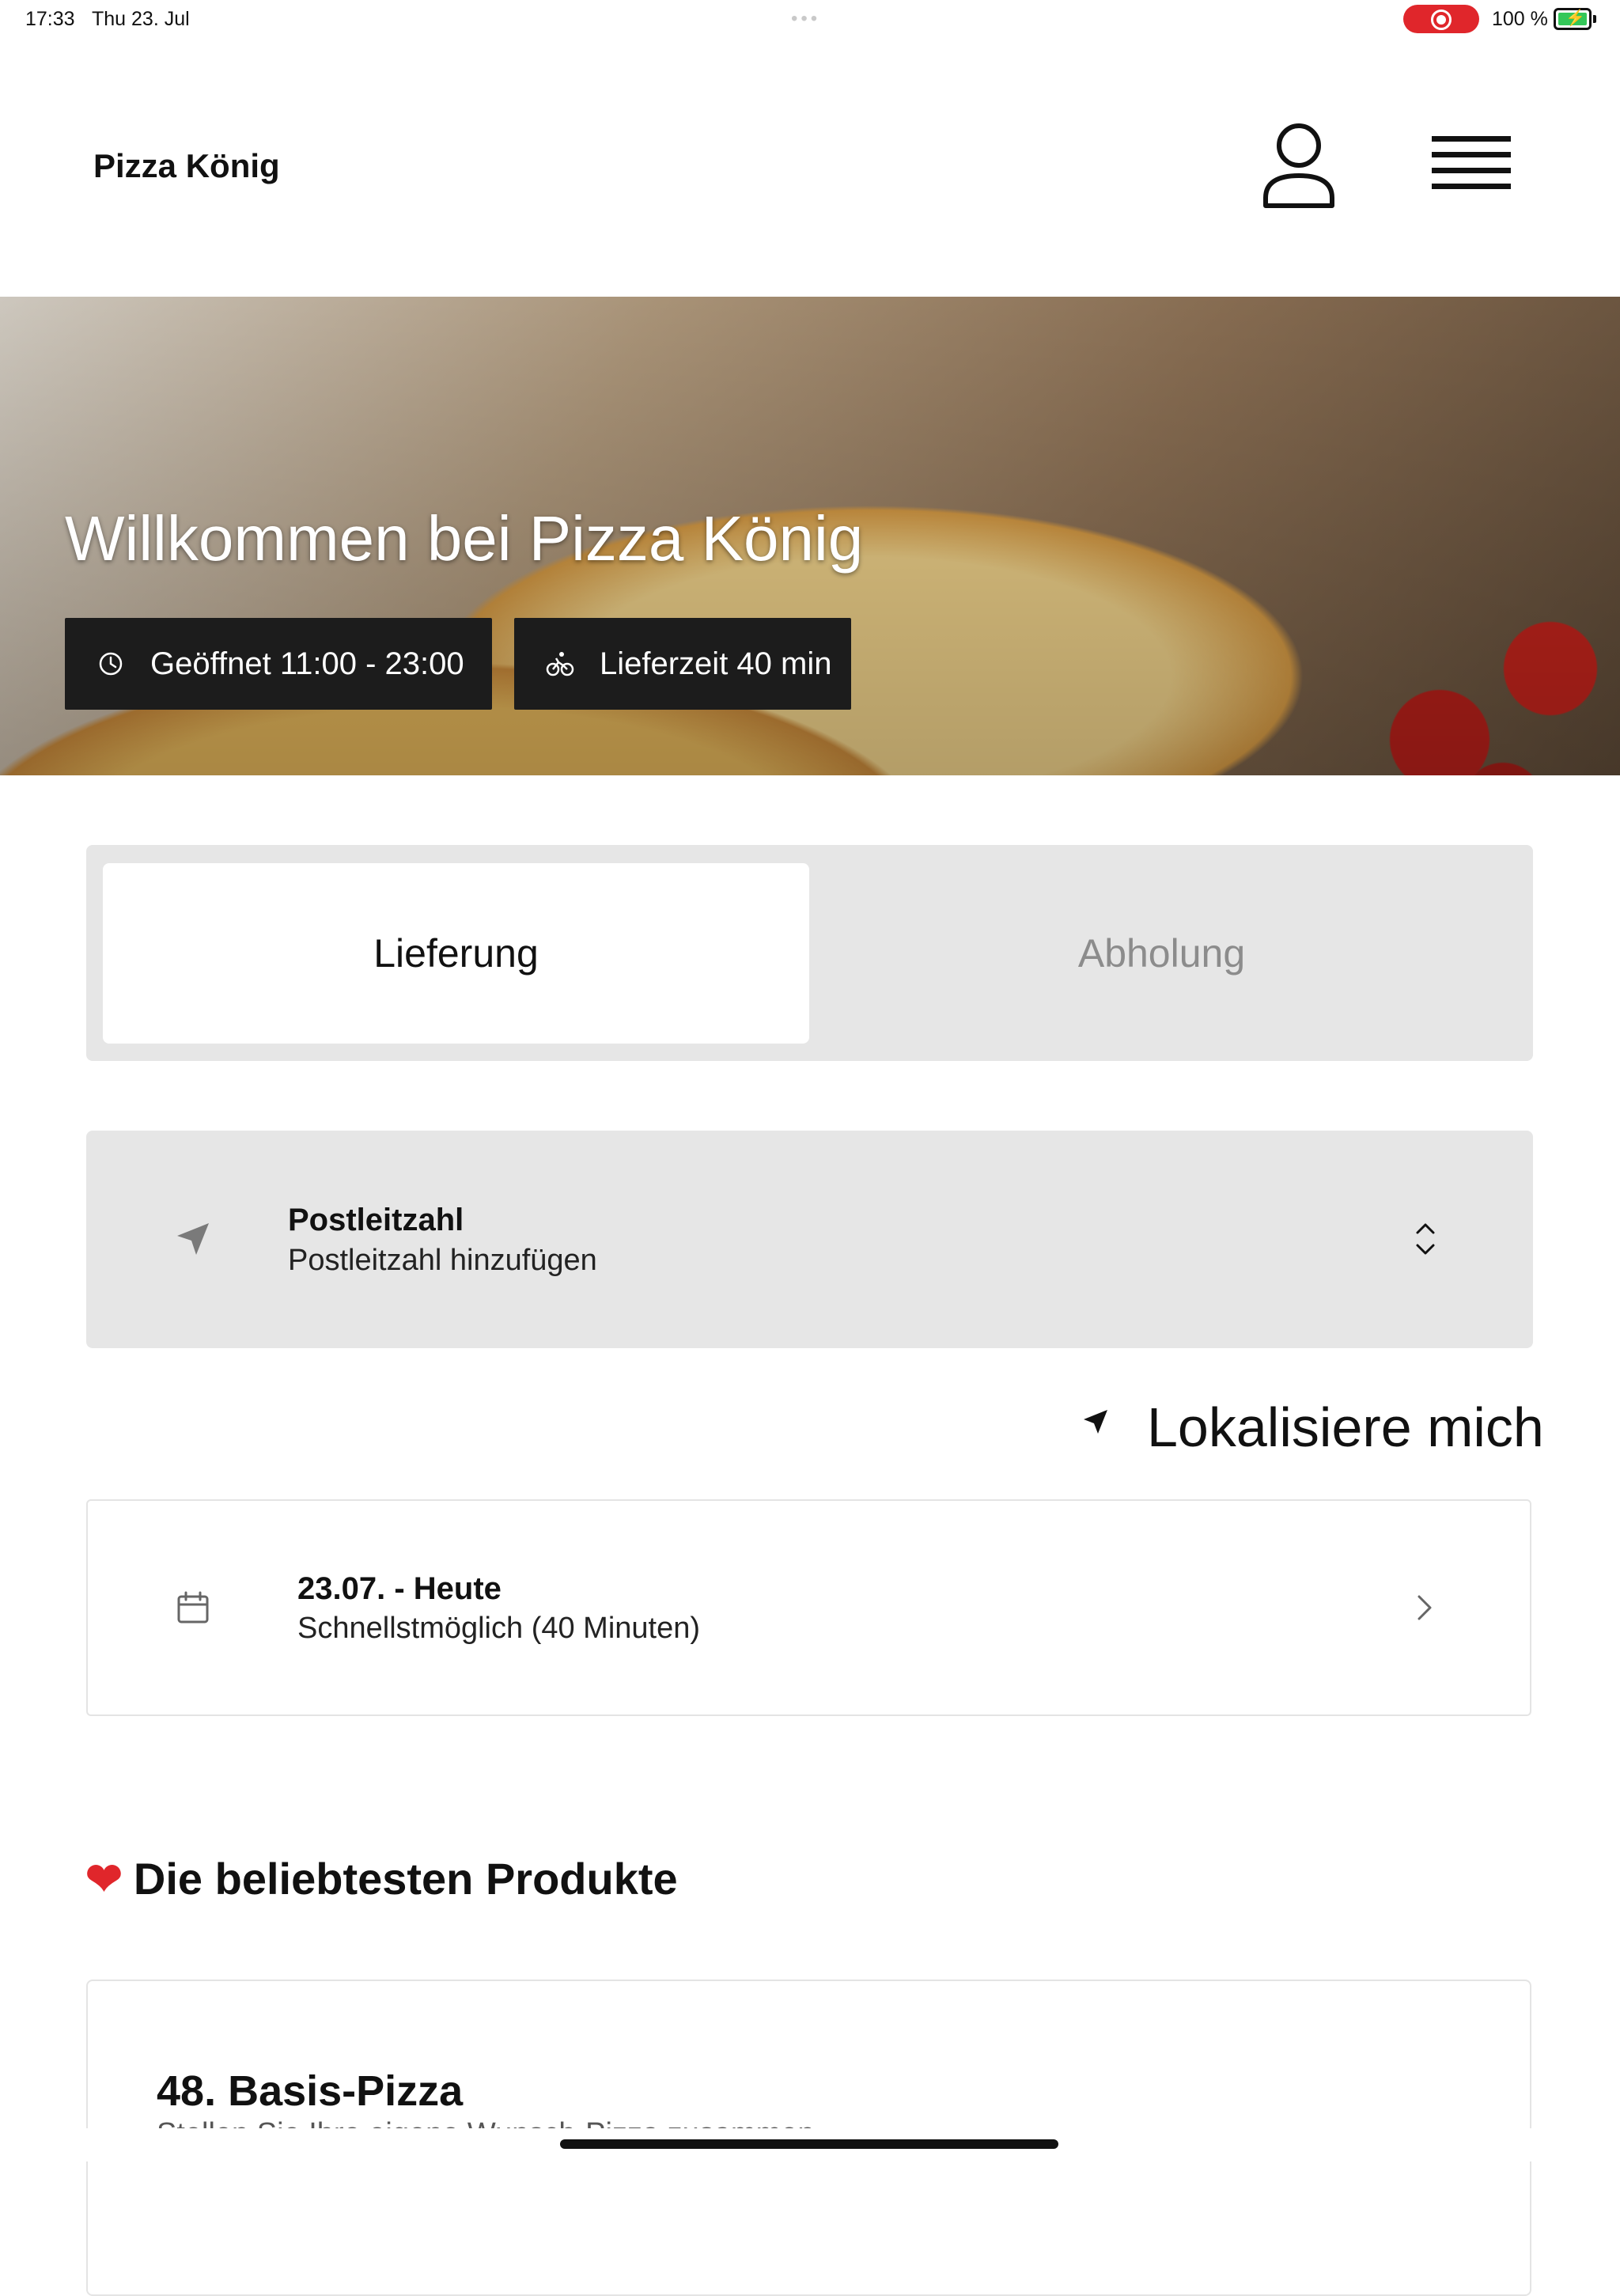 Image resolution: width=1620 pixels, height=2296 pixels. What do you see at coordinates (381, 1879) in the screenshot?
I see `popular-products-heading: ❤ Die beliebtesten Produkte` at bounding box center [381, 1879].